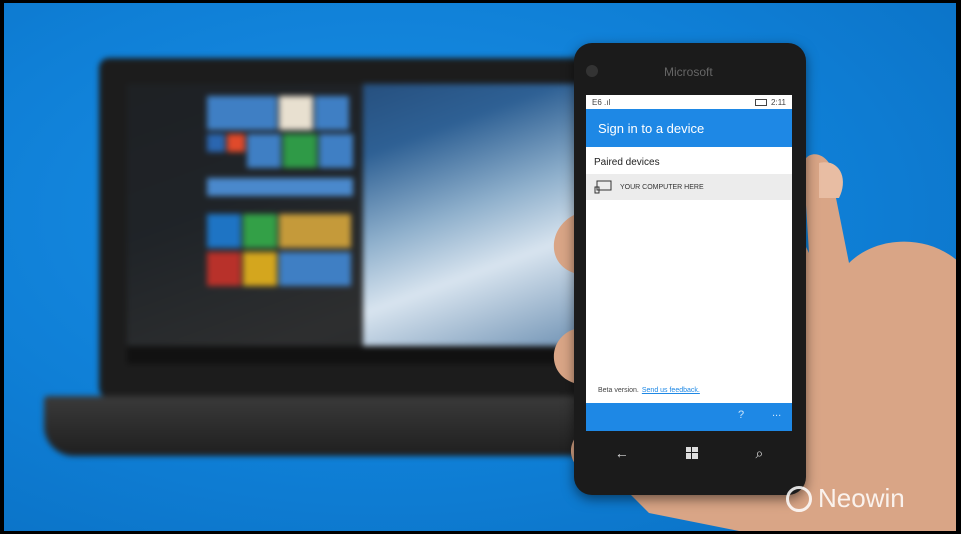  What do you see at coordinates (761, 102) in the screenshot?
I see `battery-icon` at bounding box center [761, 102].